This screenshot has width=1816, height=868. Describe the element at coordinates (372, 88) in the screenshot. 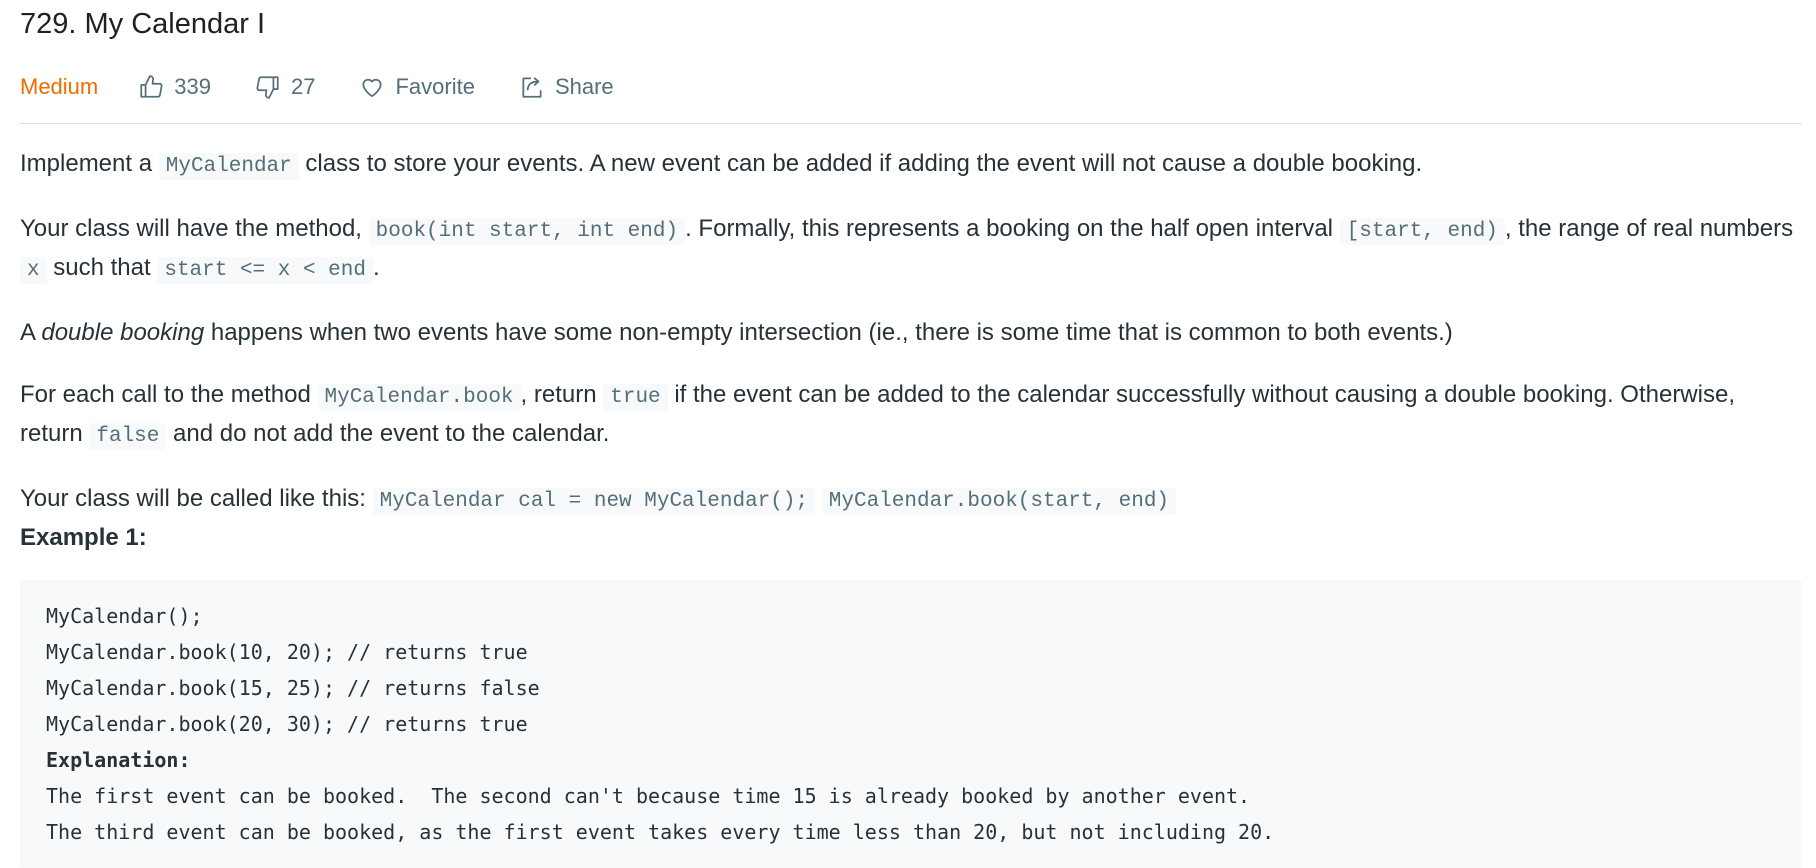

I see `heart-icon` at that location.